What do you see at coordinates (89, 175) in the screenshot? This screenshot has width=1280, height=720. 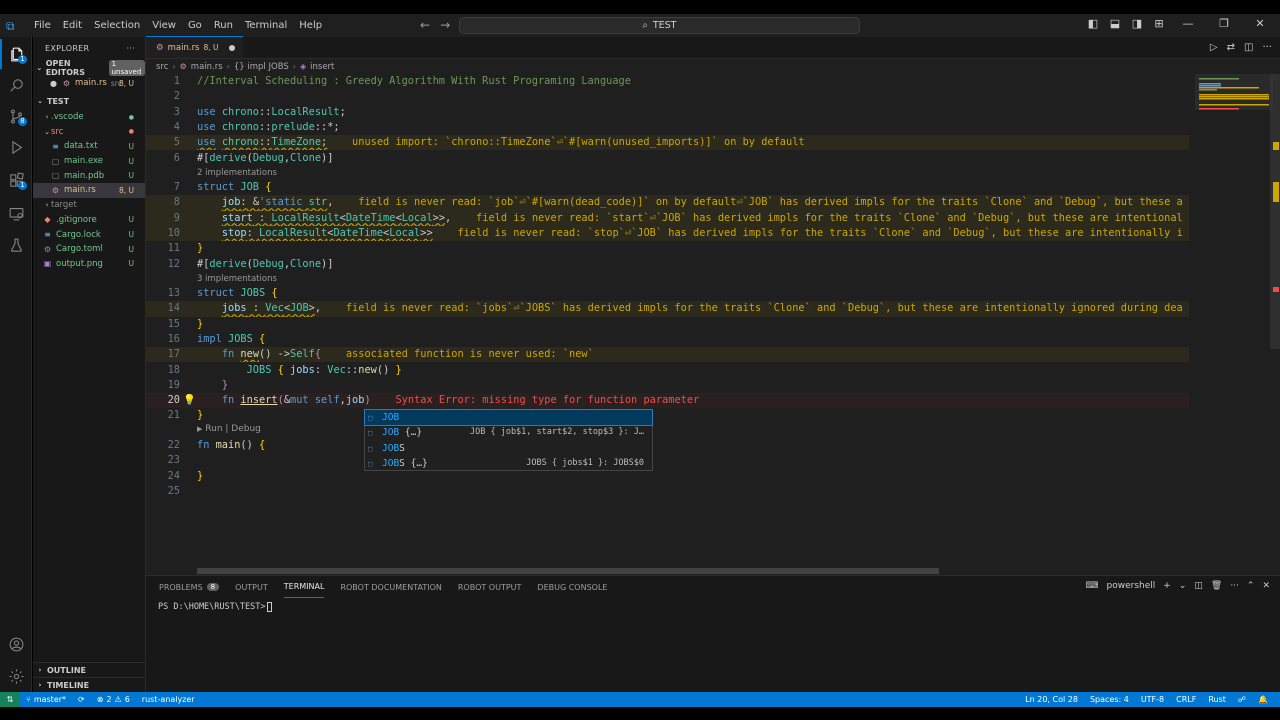 I see `tree-item-main-pdb: ▢ main.pdb U` at bounding box center [89, 175].